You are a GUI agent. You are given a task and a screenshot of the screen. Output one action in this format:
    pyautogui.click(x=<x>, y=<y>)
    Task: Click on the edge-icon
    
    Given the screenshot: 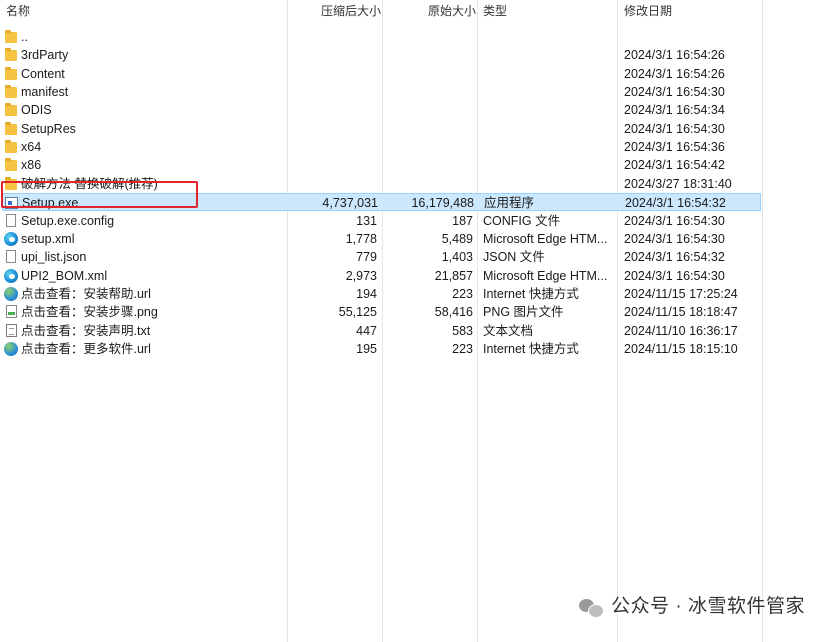 What is the action you would take?
    pyautogui.click(x=11, y=275)
    